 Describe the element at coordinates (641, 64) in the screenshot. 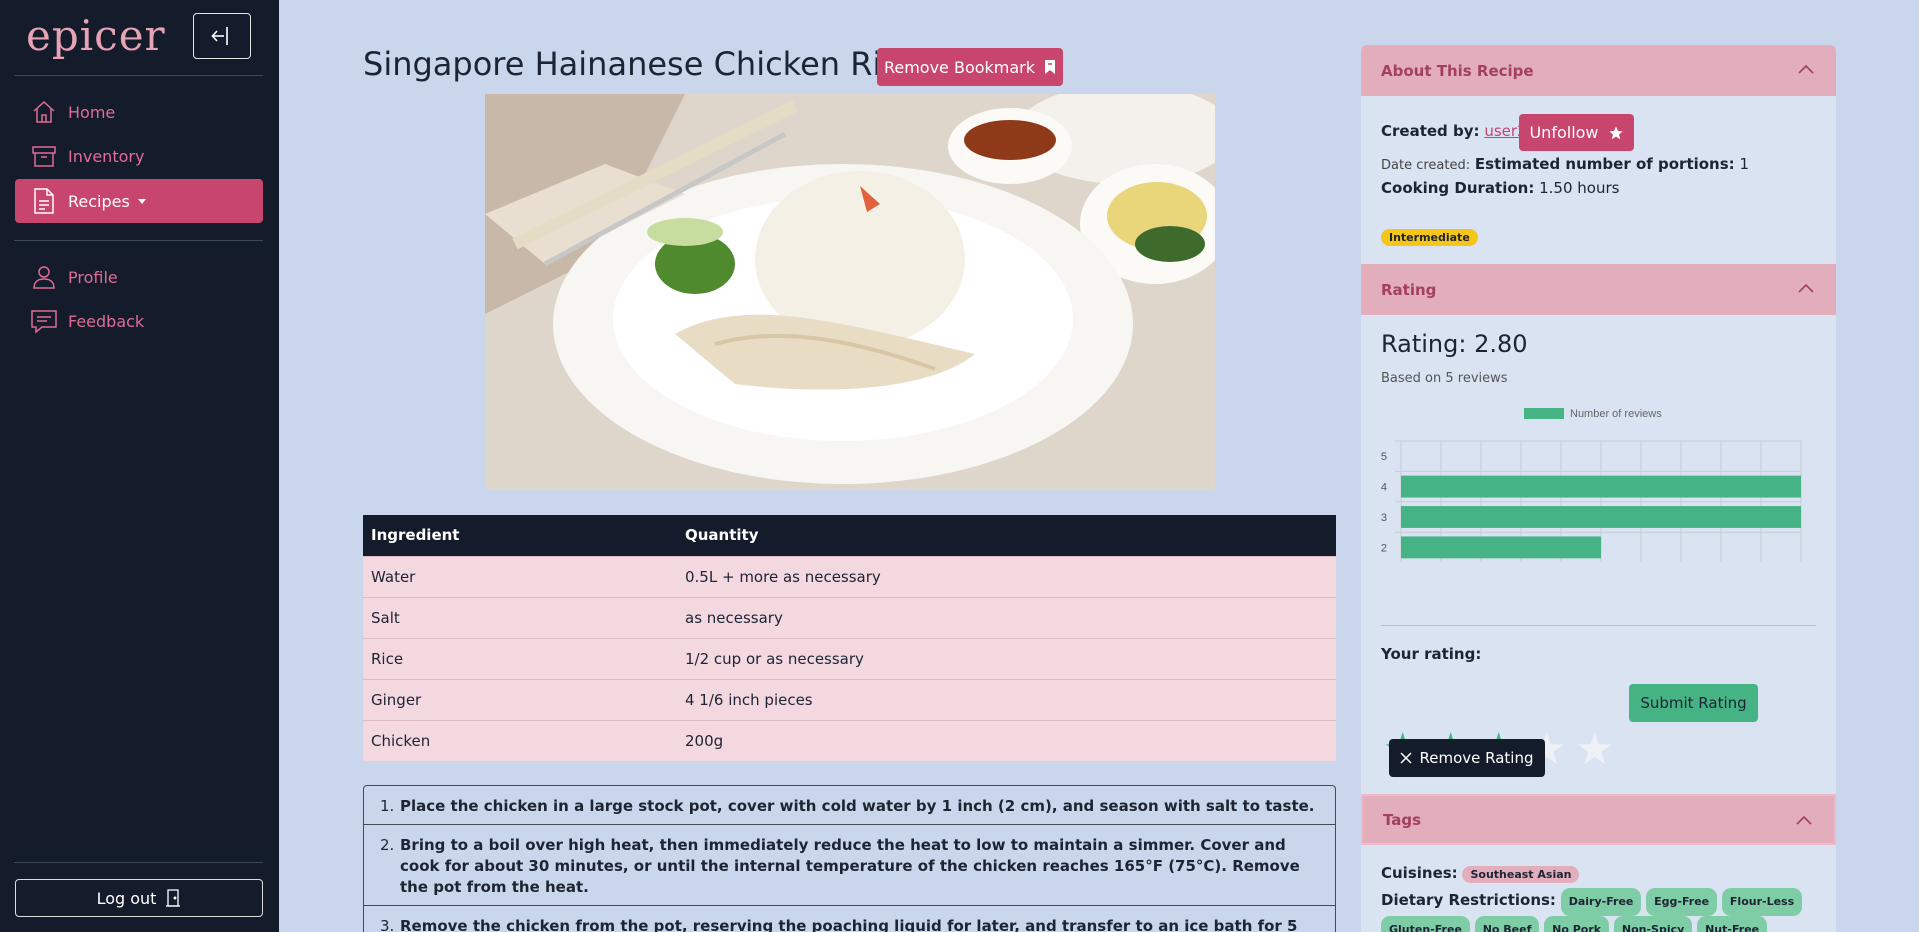

I see `page-title: Singapore Hainanese Chicken Rice` at that location.